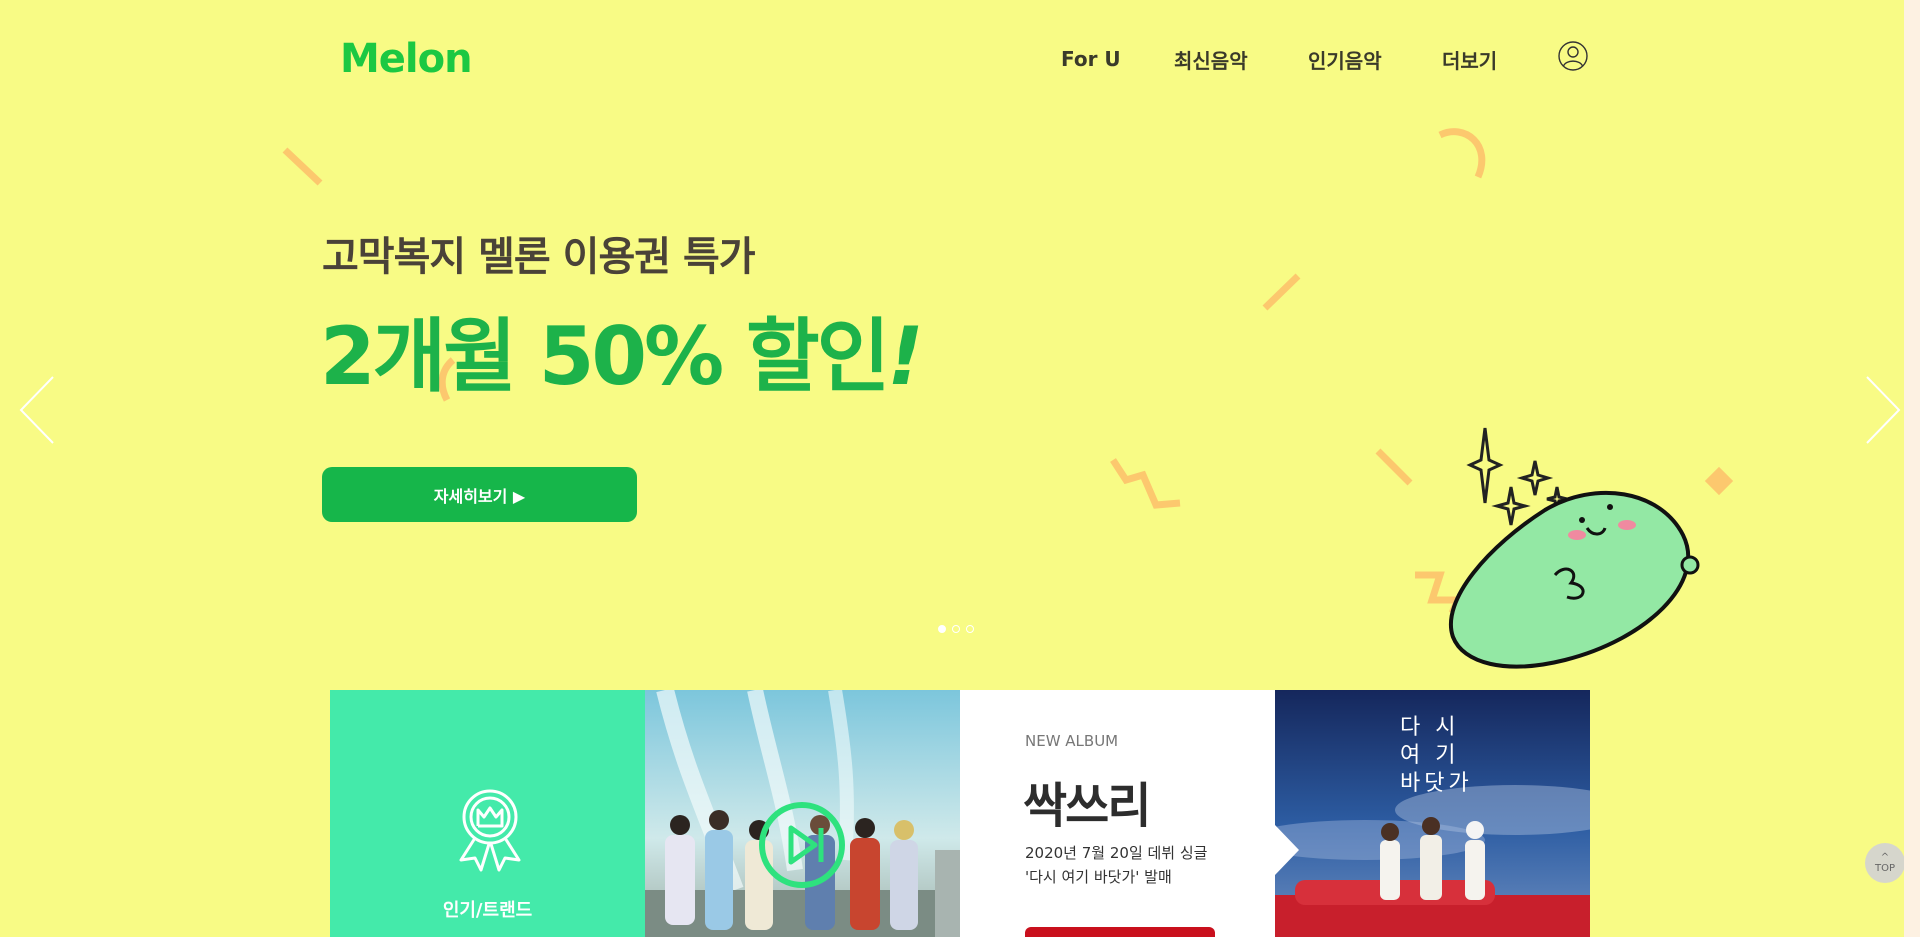 The image size is (1920, 937). I want to click on mascot-illustration, so click(1574, 548).